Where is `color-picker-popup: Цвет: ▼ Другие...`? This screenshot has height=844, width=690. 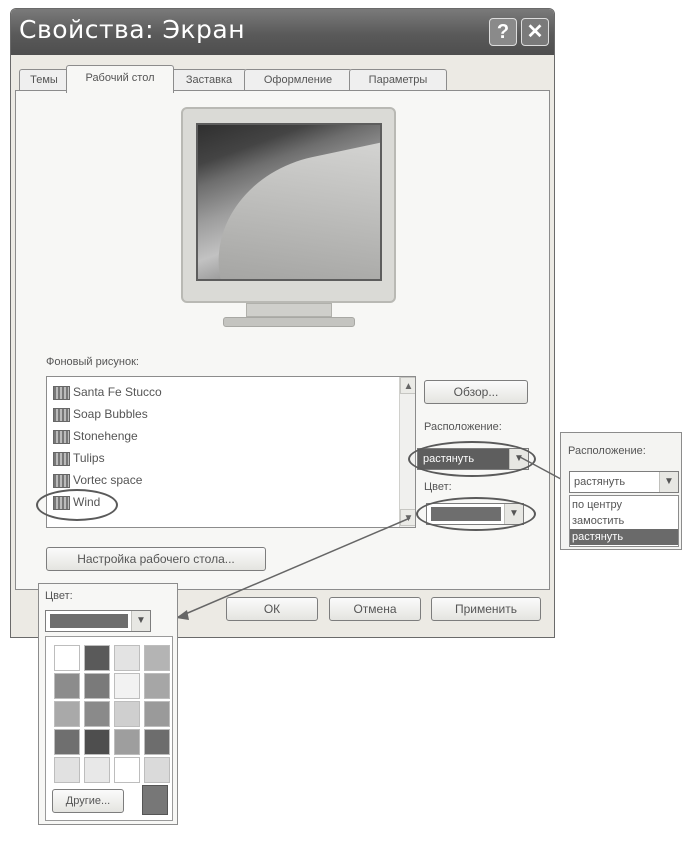 color-picker-popup: Цвет: ▼ Другие... is located at coordinates (108, 704).